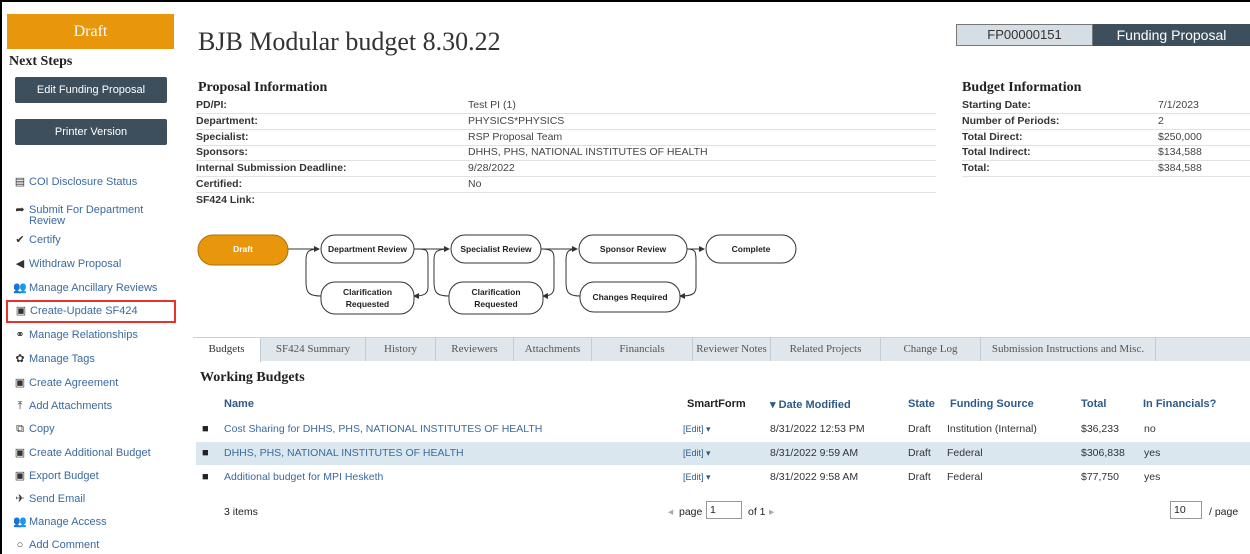 This screenshot has height=554, width=1250. I want to click on total-cell: $36,233, so click(1100, 429).